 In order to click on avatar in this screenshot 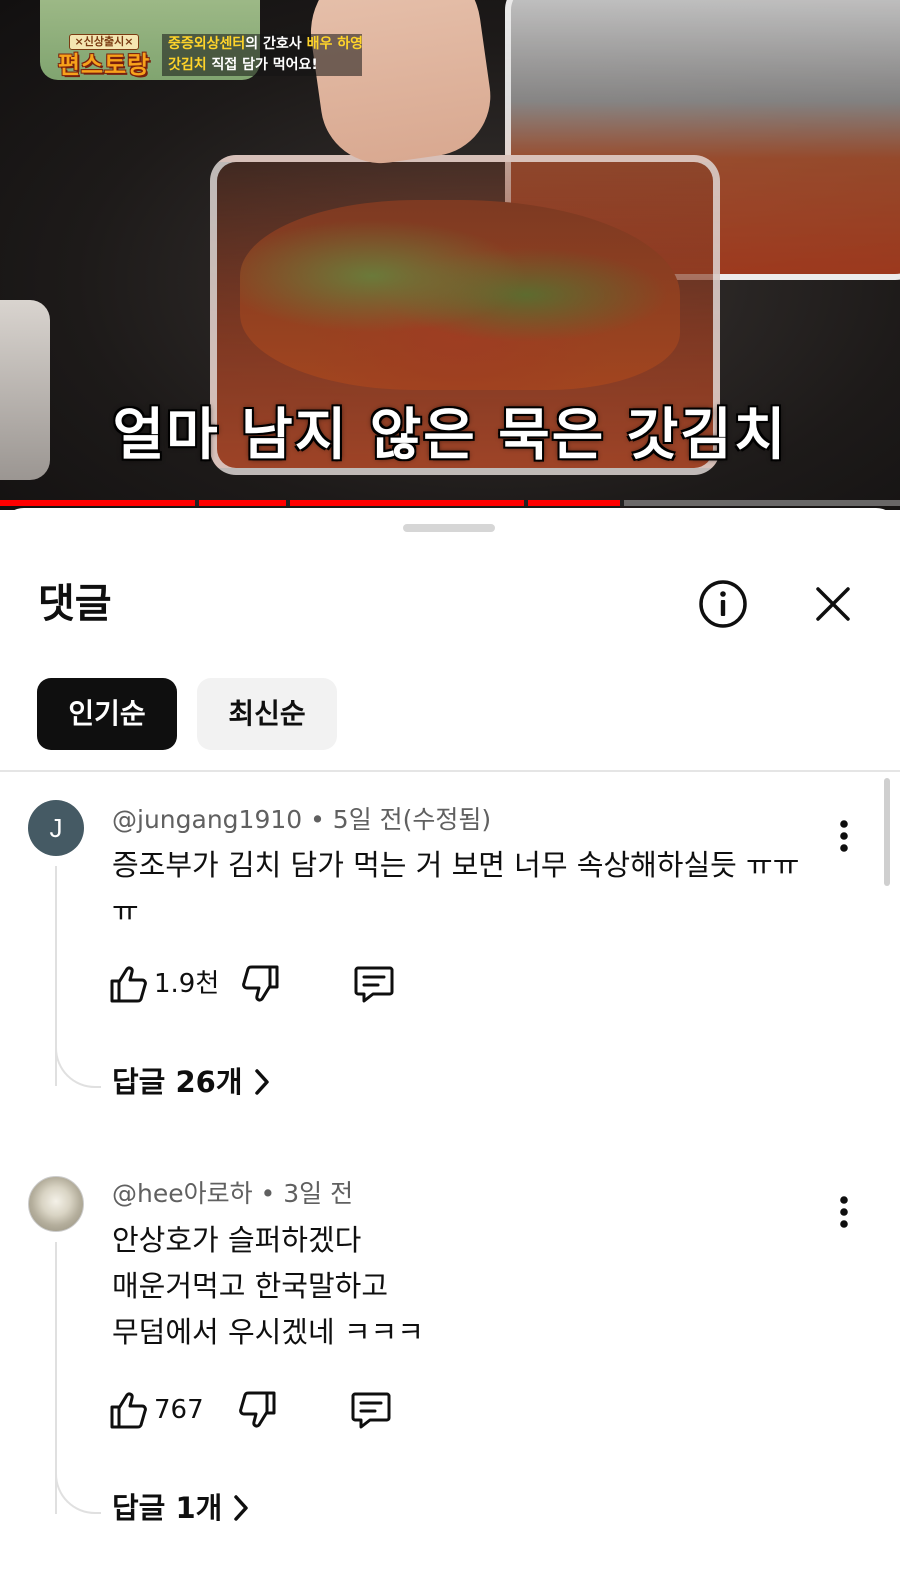, I will do `click(56, 1204)`.